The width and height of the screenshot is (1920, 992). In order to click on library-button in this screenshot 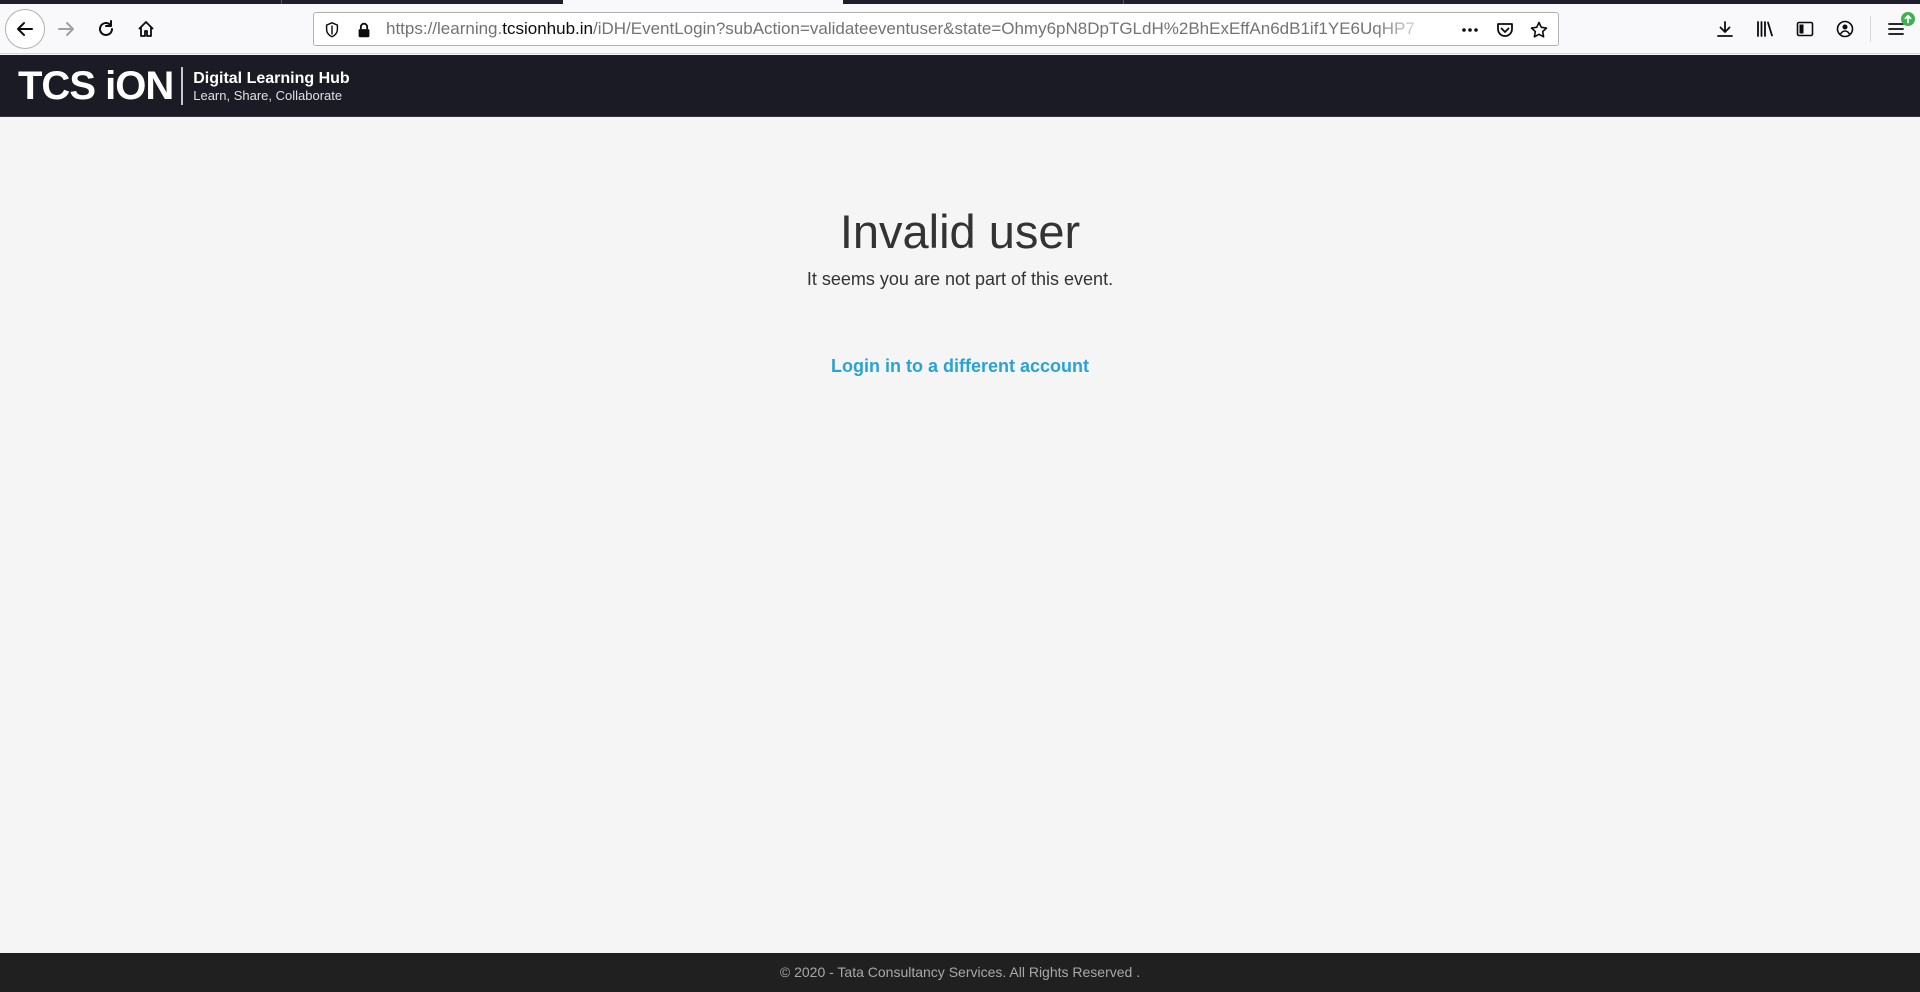, I will do `click(1765, 29)`.